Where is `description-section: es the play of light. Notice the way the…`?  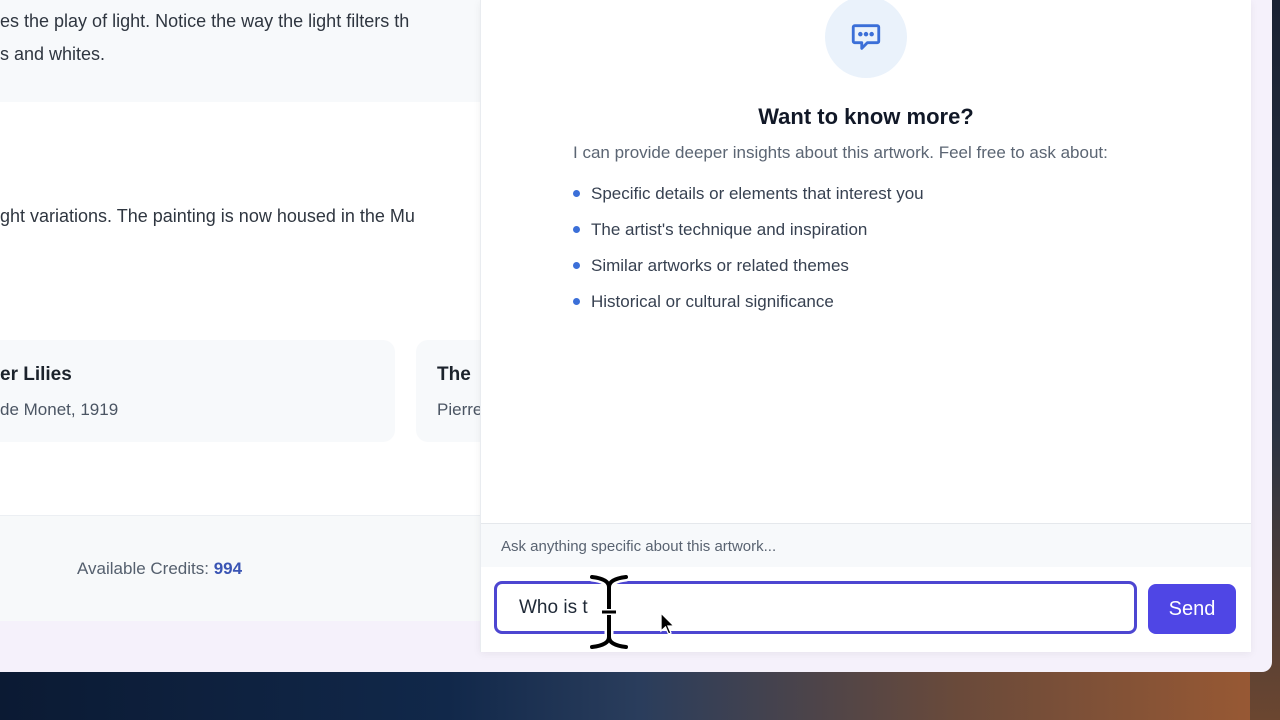
description-section: es the play of light. Notice the way the… is located at coordinates (240, 51).